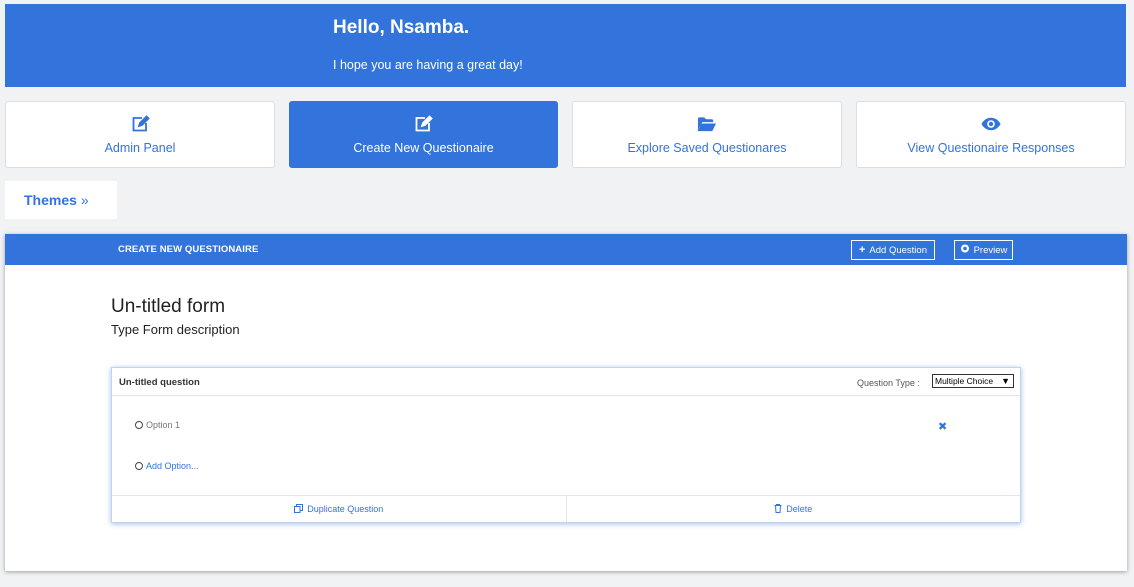  What do you see at coordinates (707, 147) in the screenshot?
I see `nav-label-explore-saved: Explore Saved Questionares` at bounding box center [707, 147].